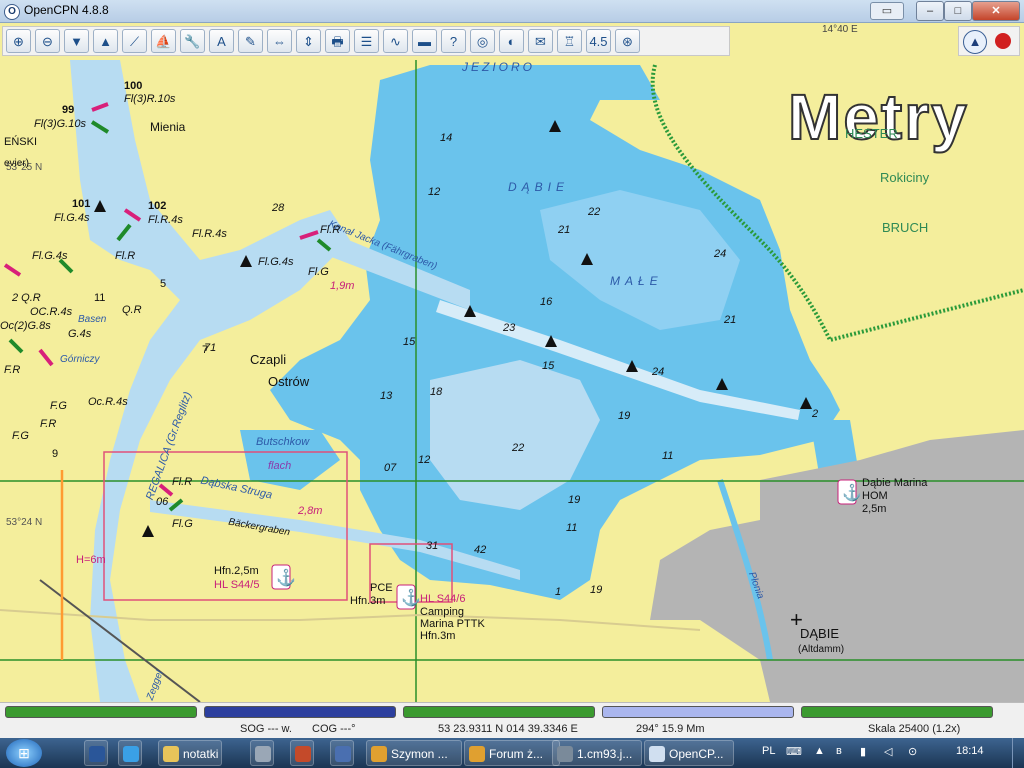  What do you see at coordinates (182, 482) in the screenshot?
I see `light-label: Fl.R` at bounding box center [182, 482].